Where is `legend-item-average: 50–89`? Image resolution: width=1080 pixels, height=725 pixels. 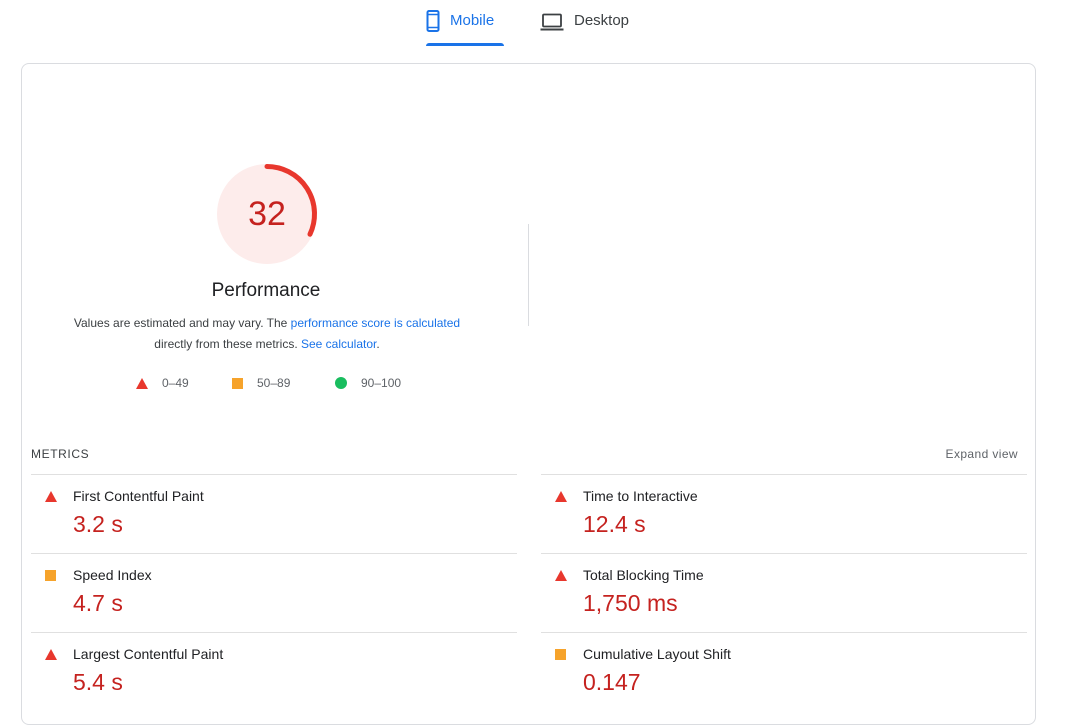
legend-item-average: 50–89 is located at coordinates (261, 383).